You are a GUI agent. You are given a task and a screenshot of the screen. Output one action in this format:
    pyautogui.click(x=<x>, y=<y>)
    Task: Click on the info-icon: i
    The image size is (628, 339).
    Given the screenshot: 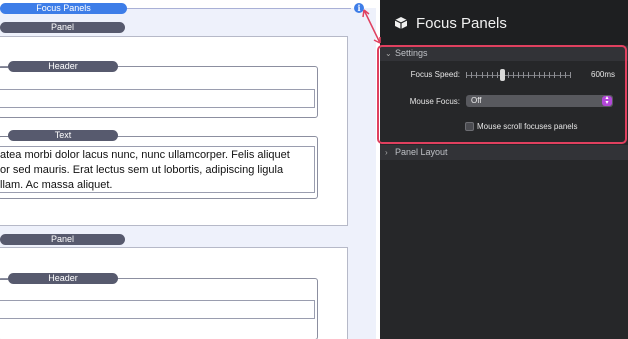 What is the action you would take?
    pyautogui.click(x=359, y=8)
    